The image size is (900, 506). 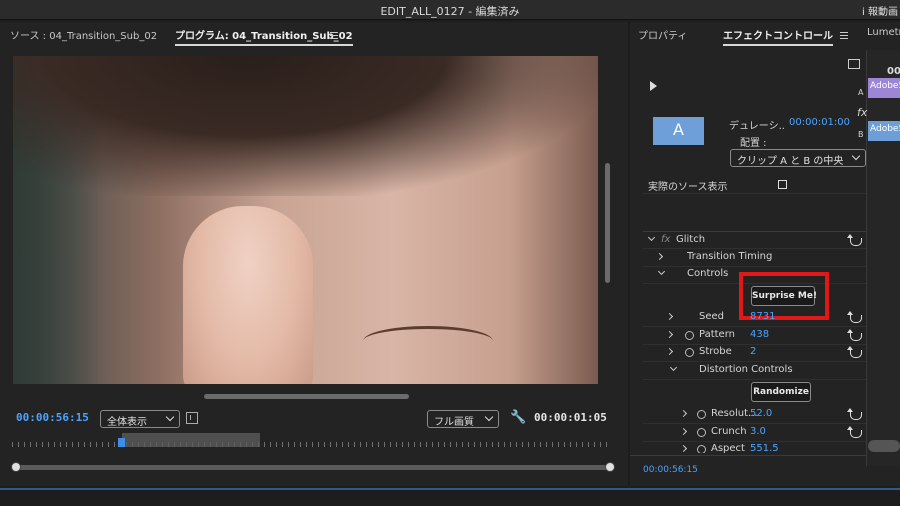 What do you see at coordinates (454, 422) in the screenshot?
I see `quality-select-value: フル画質` at bounding box center [454, 422].